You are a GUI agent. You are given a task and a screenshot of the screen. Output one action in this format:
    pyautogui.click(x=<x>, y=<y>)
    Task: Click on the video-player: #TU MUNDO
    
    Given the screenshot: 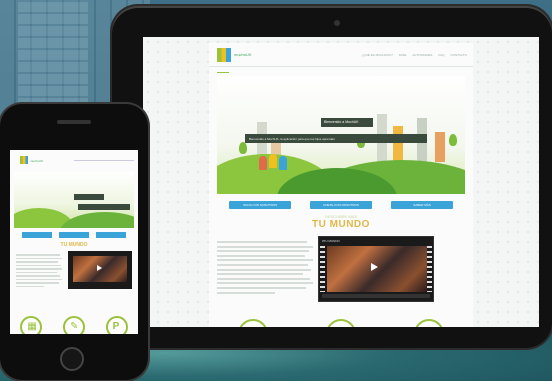 What is the action you would take?
    pyautogui.click(x=376, y=269)
    